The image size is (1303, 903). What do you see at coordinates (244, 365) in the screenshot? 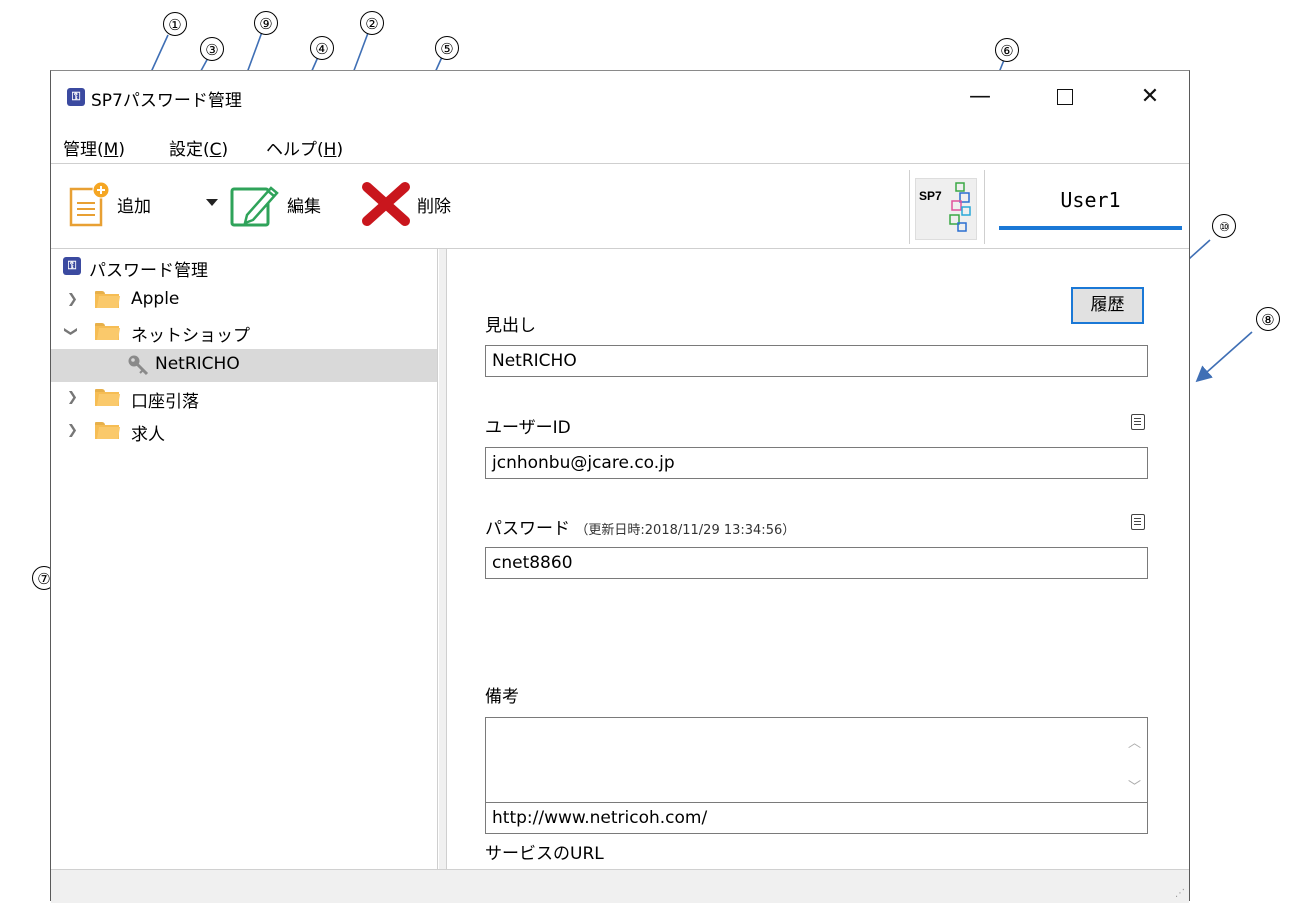
I see `tree-item-netricho: NetRICHO` at bounding box center [244, 365].